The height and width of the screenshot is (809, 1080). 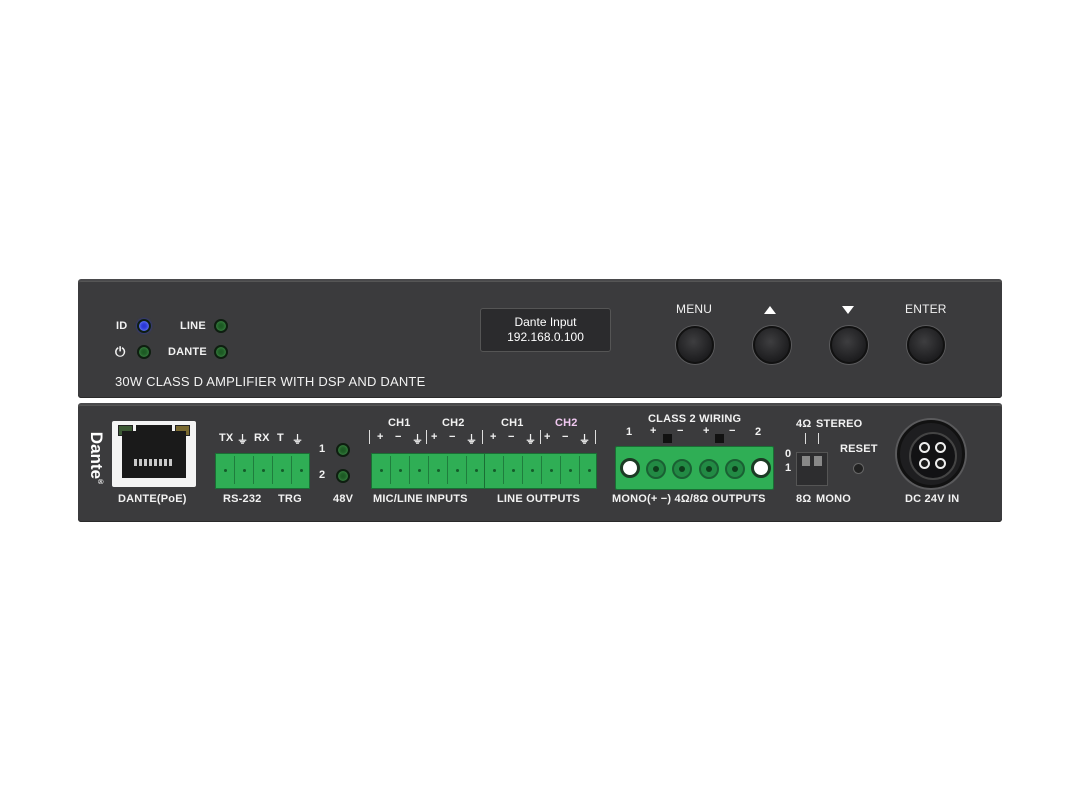 I want to click on trg-label: TRG, so click(x=290, y=499).